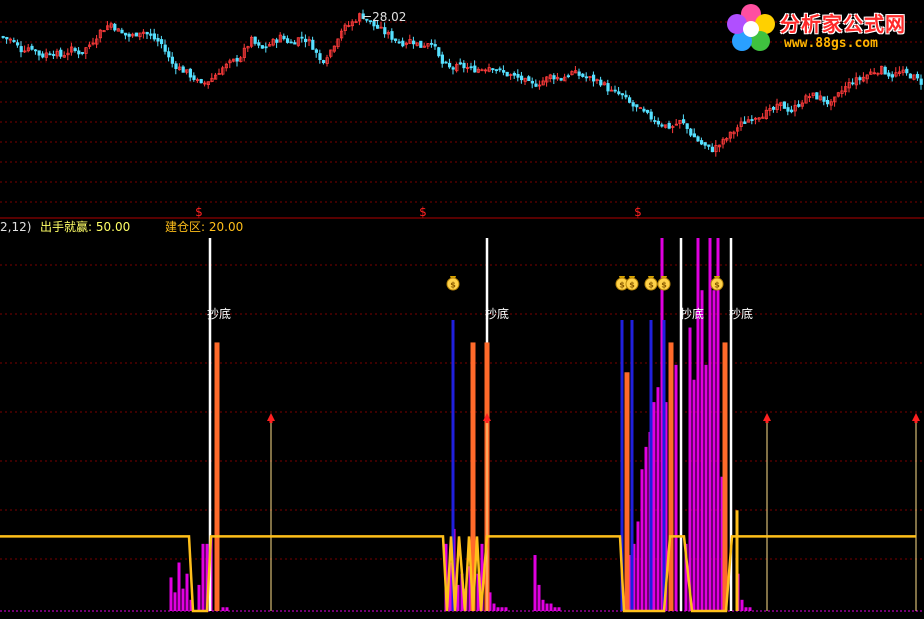 The image size is (924, 619). I want to click on up-arrow-icon, so click(767, 417).